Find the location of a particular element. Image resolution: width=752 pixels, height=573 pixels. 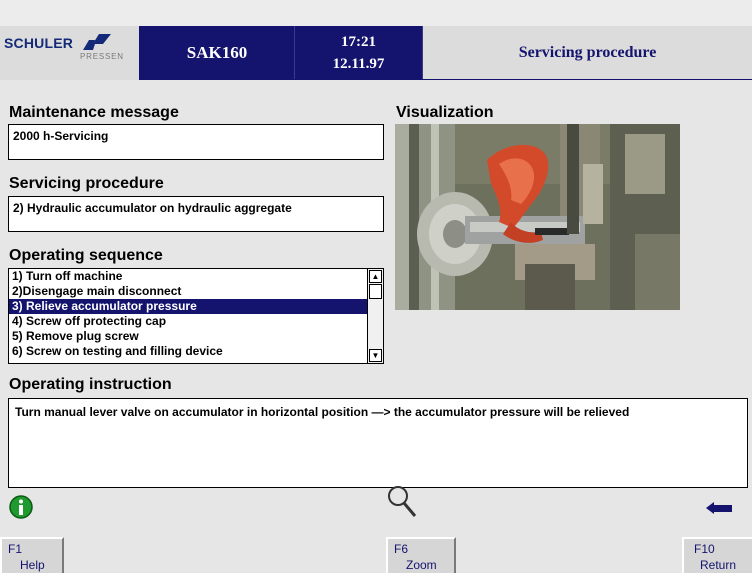

maintenance-label: Maintenance message is located at coordinates (94, 112).